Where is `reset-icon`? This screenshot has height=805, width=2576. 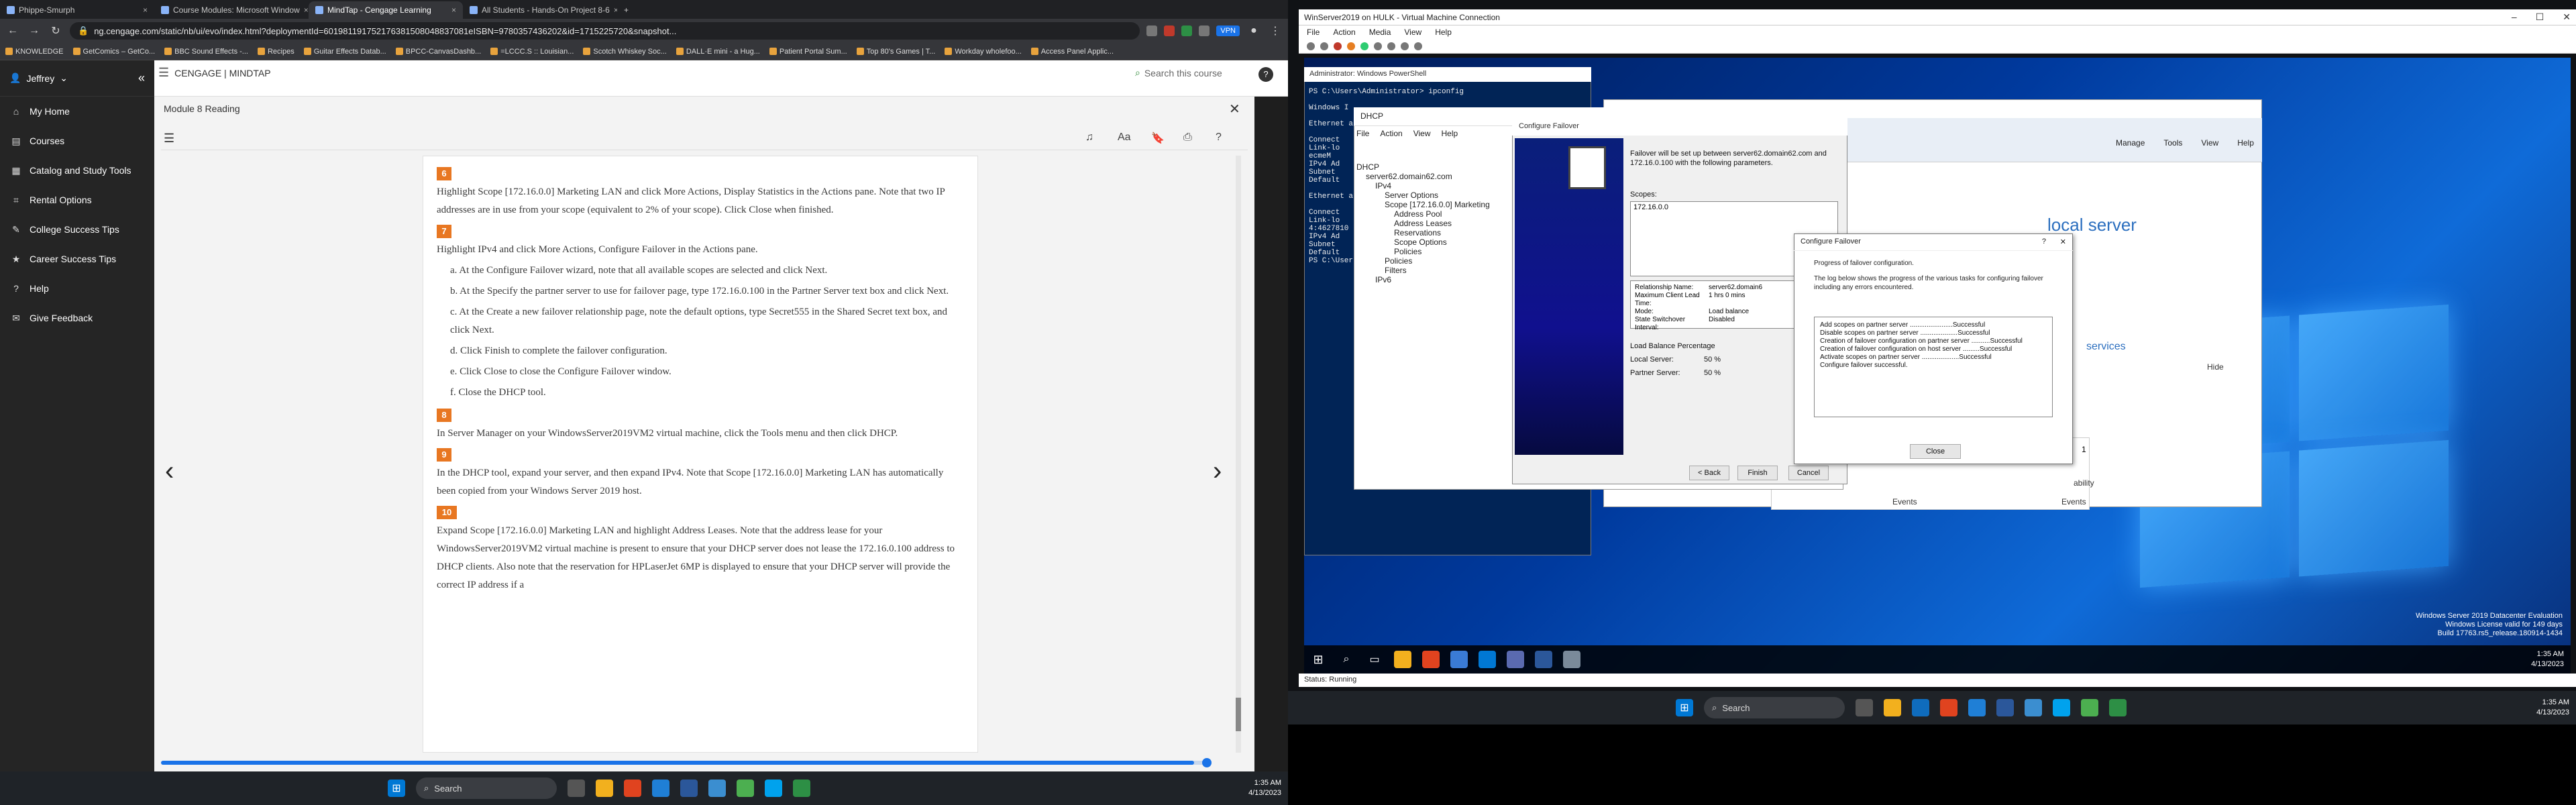
reset-icon is located at coordinates (1391, 46).